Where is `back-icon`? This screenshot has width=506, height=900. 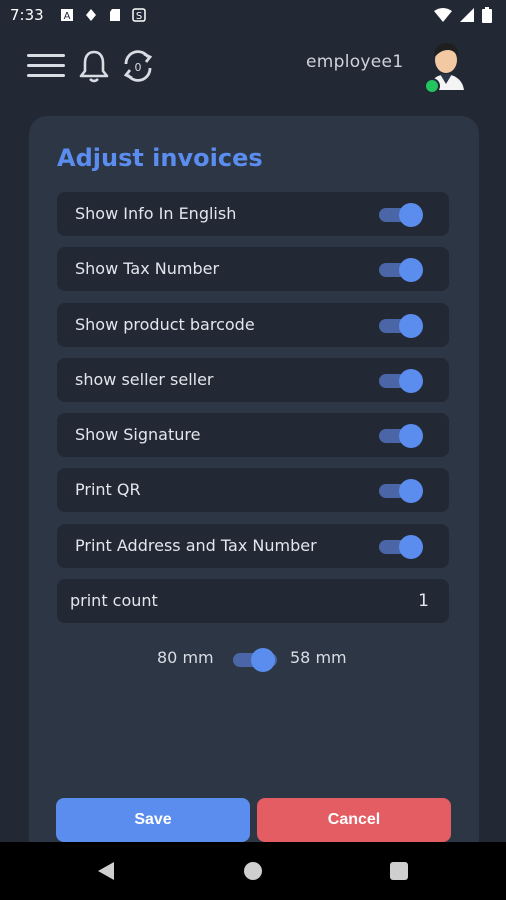 back-icon is located at coordinates (106, 871).